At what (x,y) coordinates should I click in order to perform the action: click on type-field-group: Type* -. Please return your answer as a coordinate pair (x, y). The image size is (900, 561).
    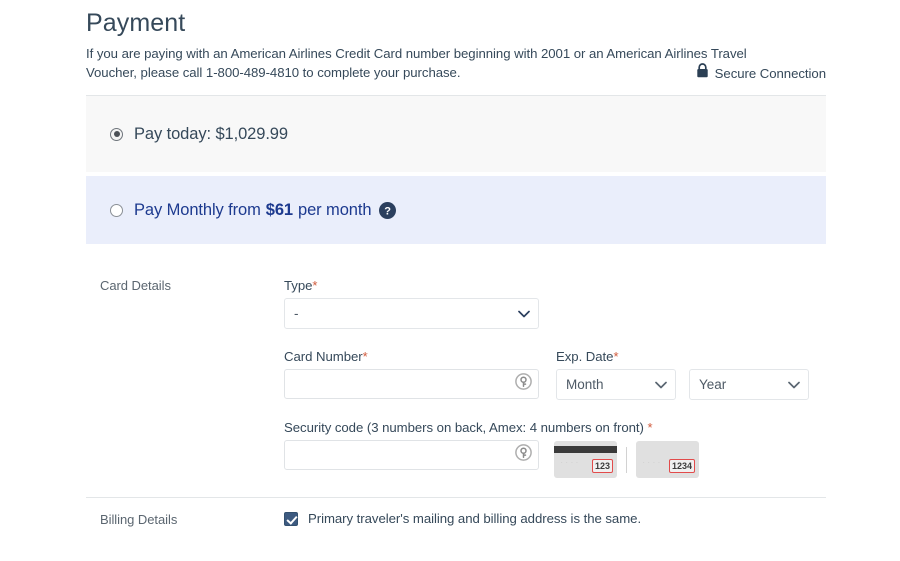
    Looking at the image, I should click on (411, 303).